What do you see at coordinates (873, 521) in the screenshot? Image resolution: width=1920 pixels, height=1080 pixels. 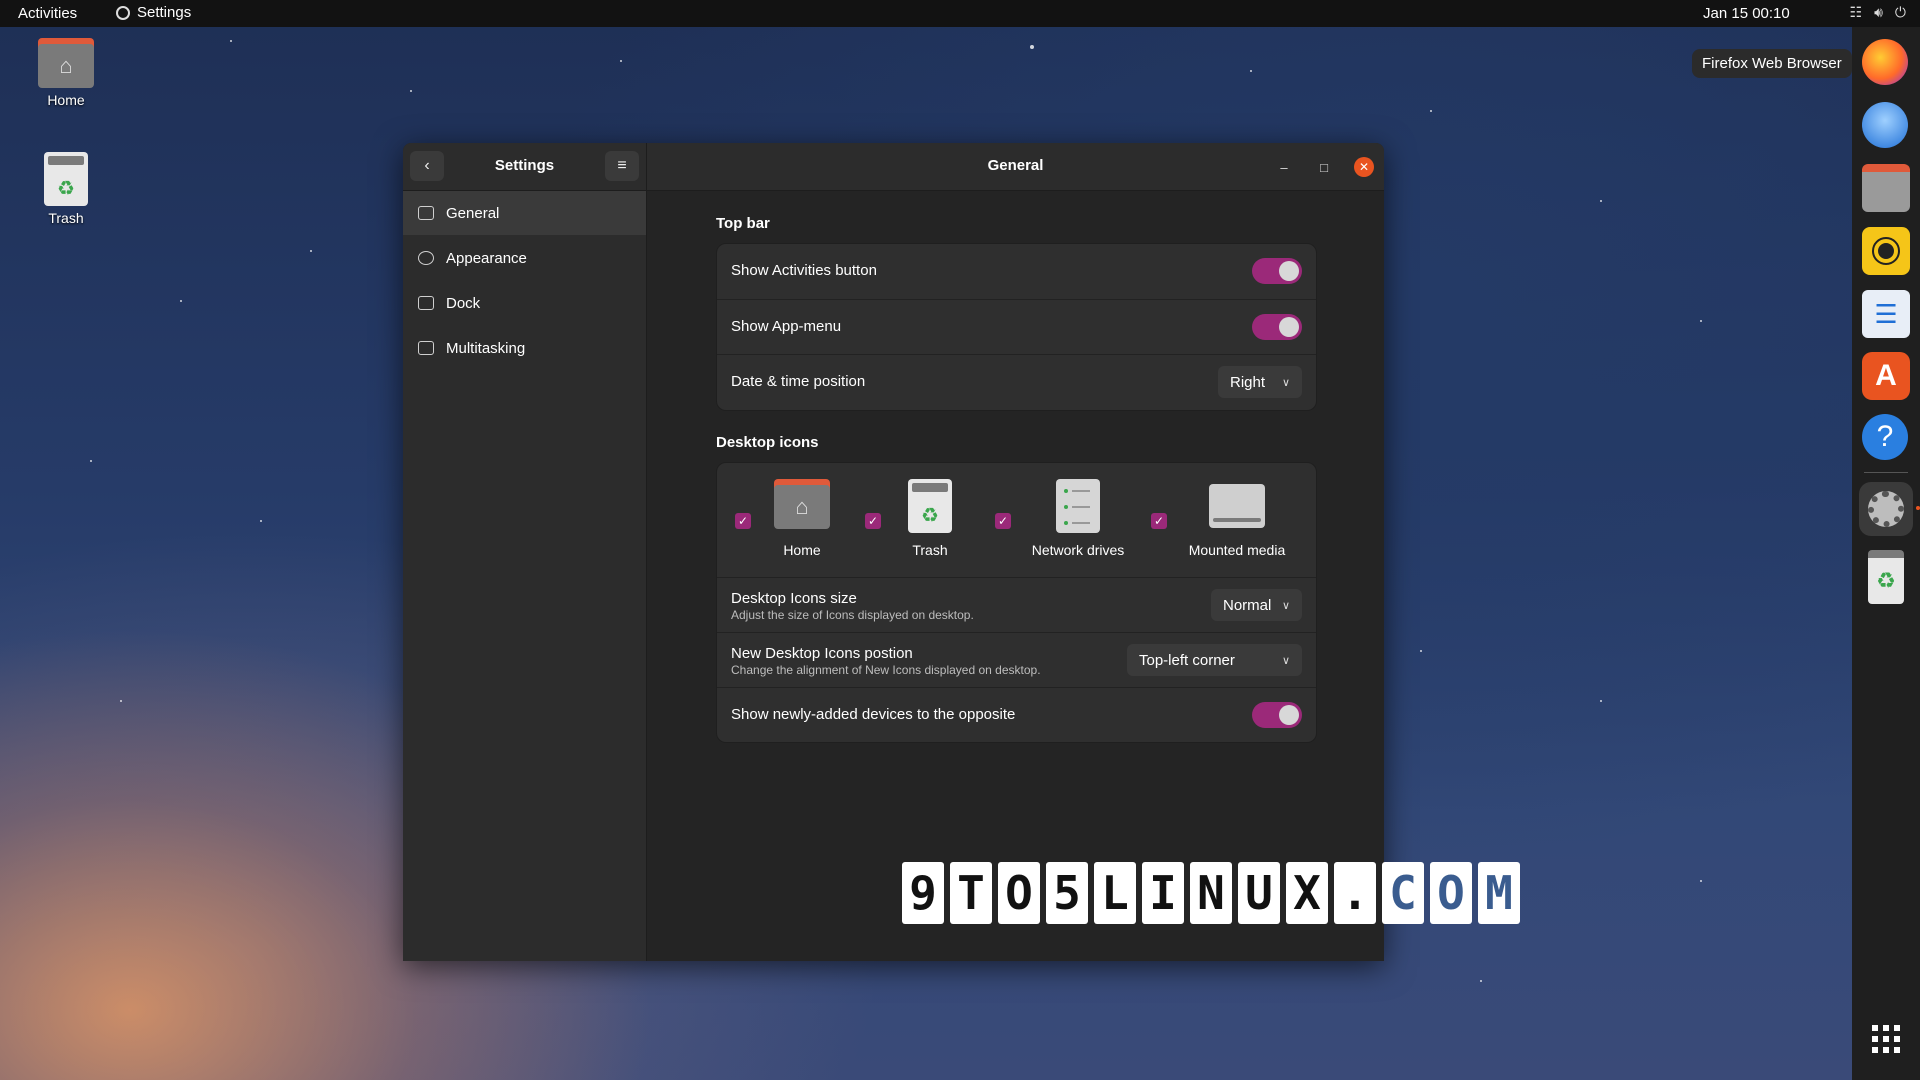 I see `trash-checkbox: ✓` at bounding box center [873, 521].